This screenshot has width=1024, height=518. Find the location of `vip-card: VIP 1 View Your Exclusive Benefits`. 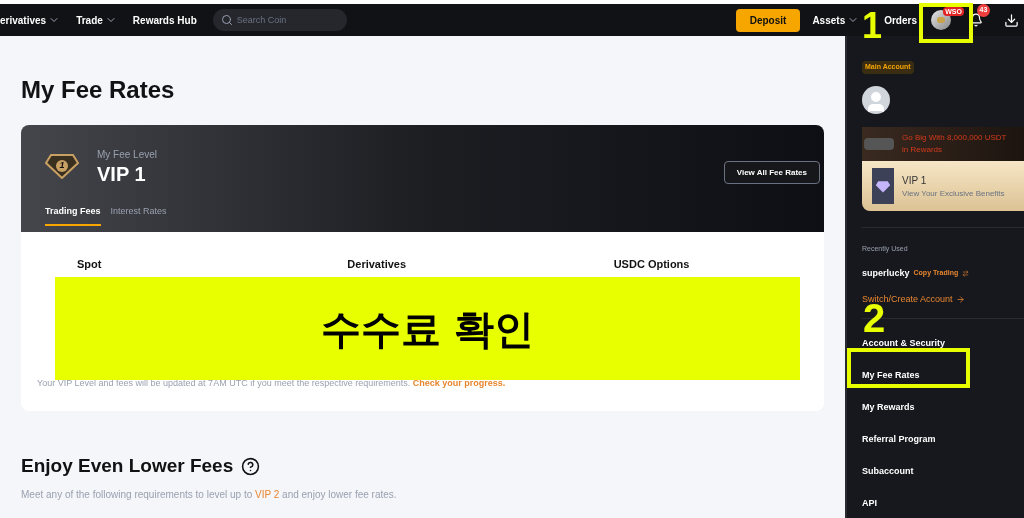

vip-card: VIP 1 View Your Exclusive Benefits is located at coordinates (943, 186).